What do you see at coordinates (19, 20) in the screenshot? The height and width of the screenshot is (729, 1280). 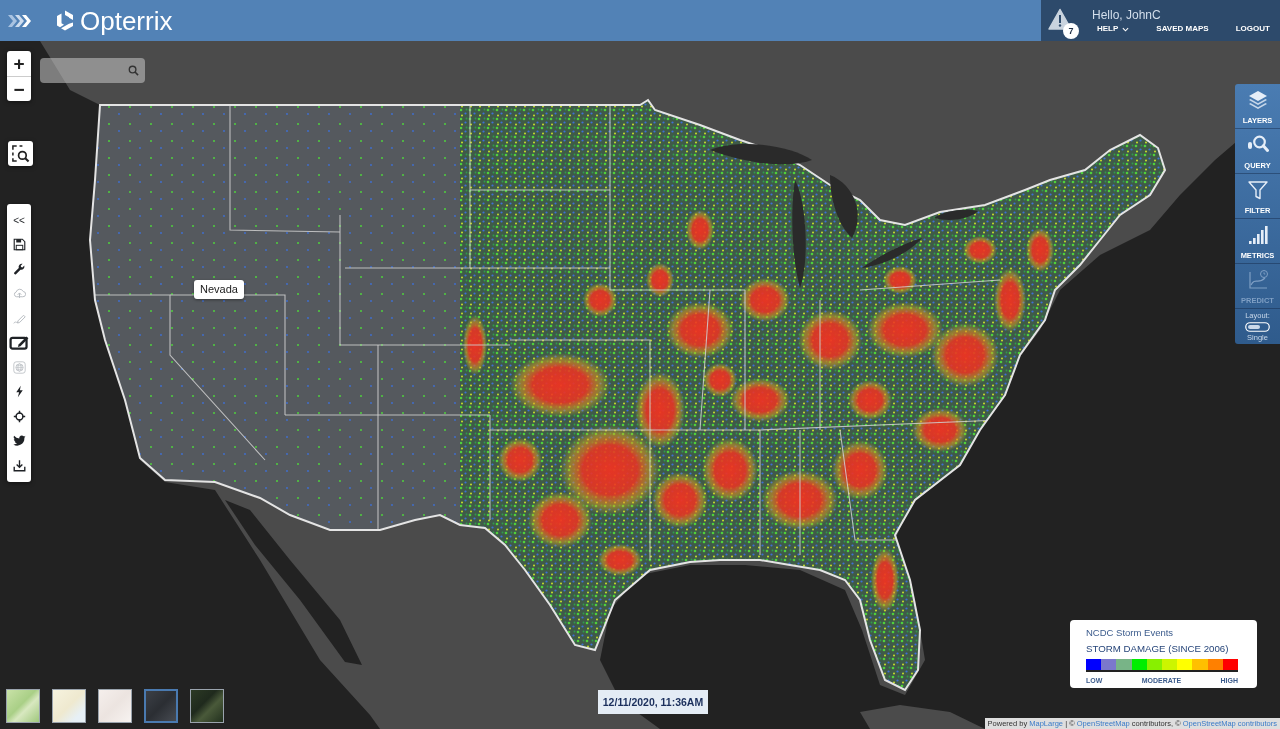 I see `chevrons-icon` at bounding box center [19, 20].